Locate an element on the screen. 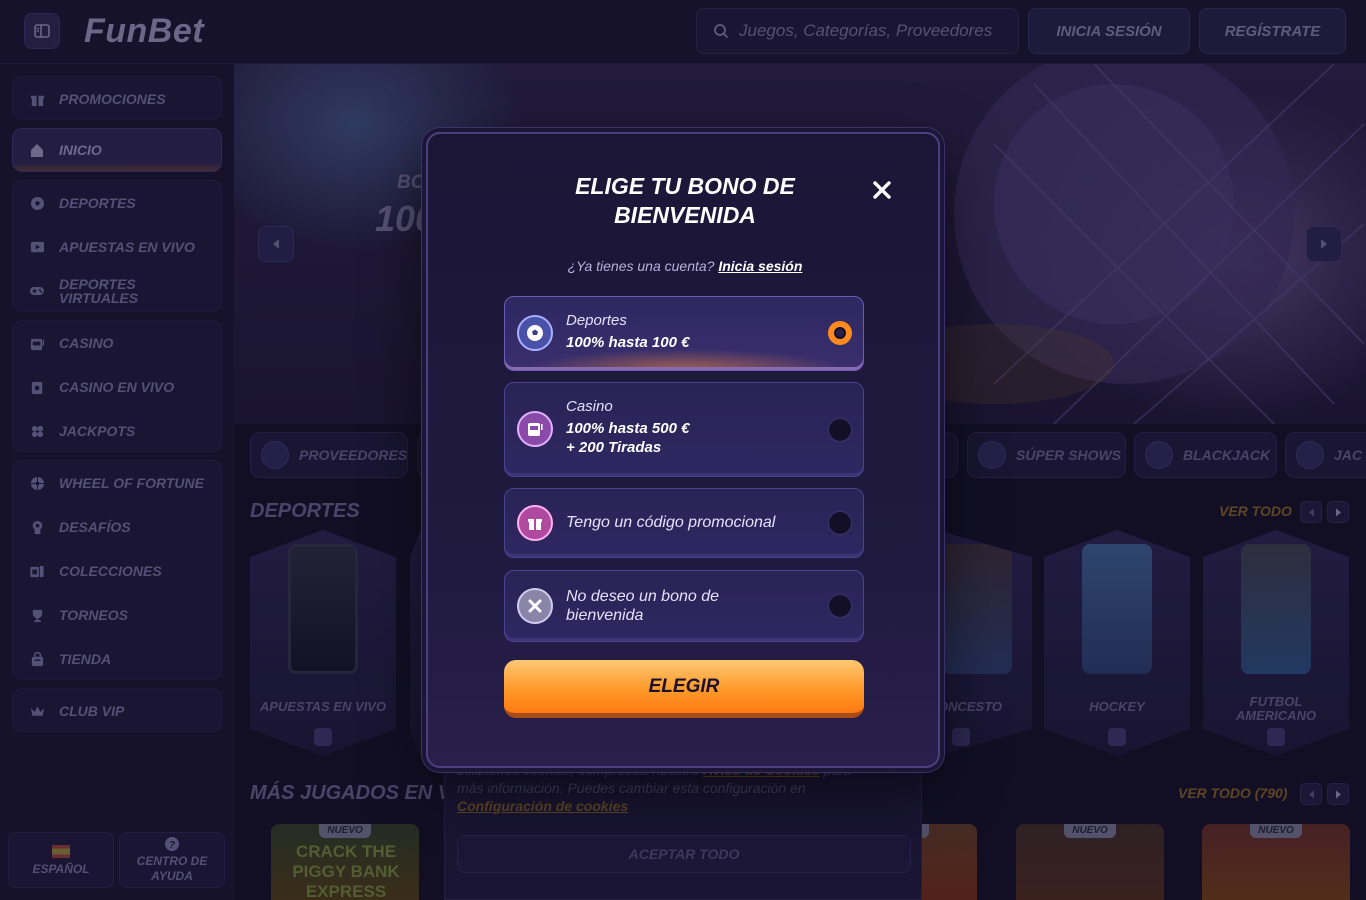  hero-subtitle: BO is located at coordinates (411, 182).